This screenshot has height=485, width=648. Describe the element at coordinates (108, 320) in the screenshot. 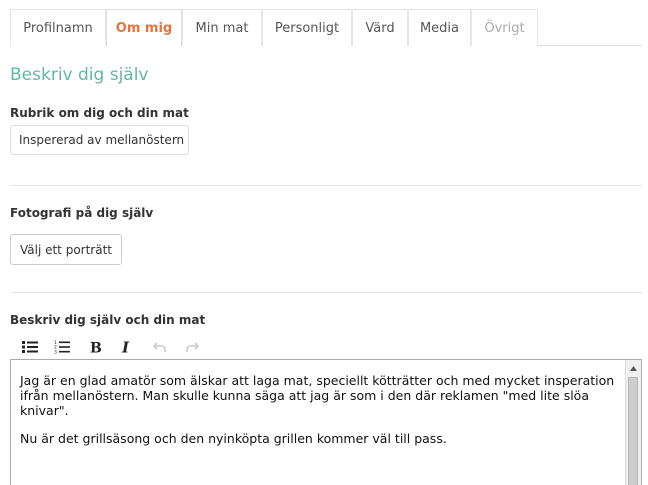

I see `description-label: Beskriv dig själv och din mat` at that location.